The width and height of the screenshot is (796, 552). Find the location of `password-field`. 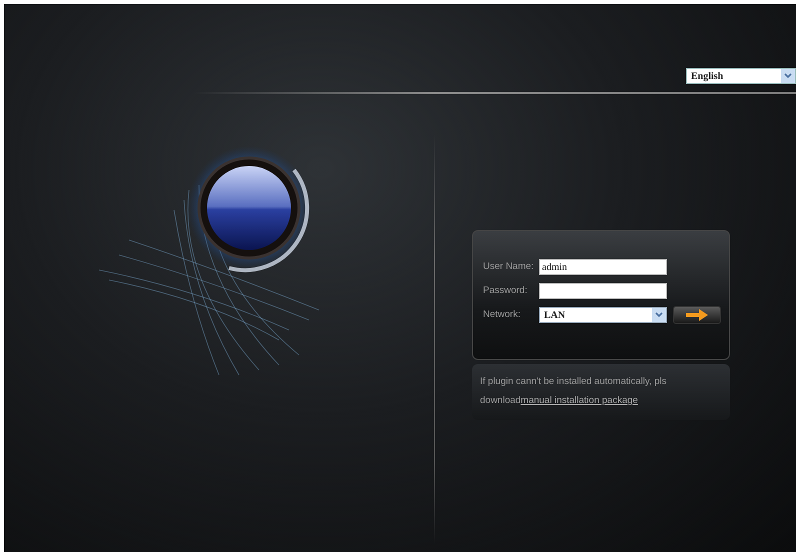

password-field is located at coordinates (603, 291).